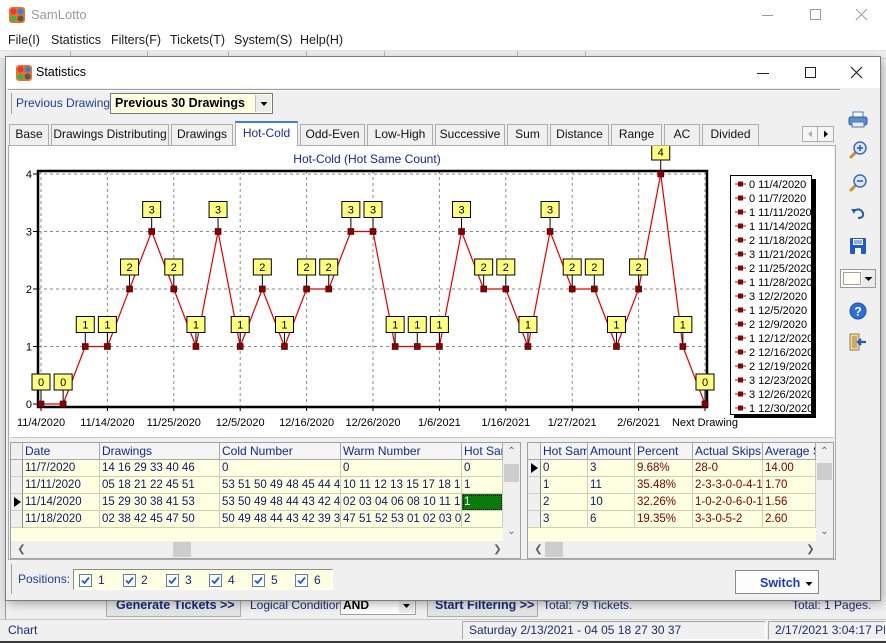  What do you see at coordinates (768, 15) in the screenshot?
I see `minimize-button` at bounding box center [768, 15].